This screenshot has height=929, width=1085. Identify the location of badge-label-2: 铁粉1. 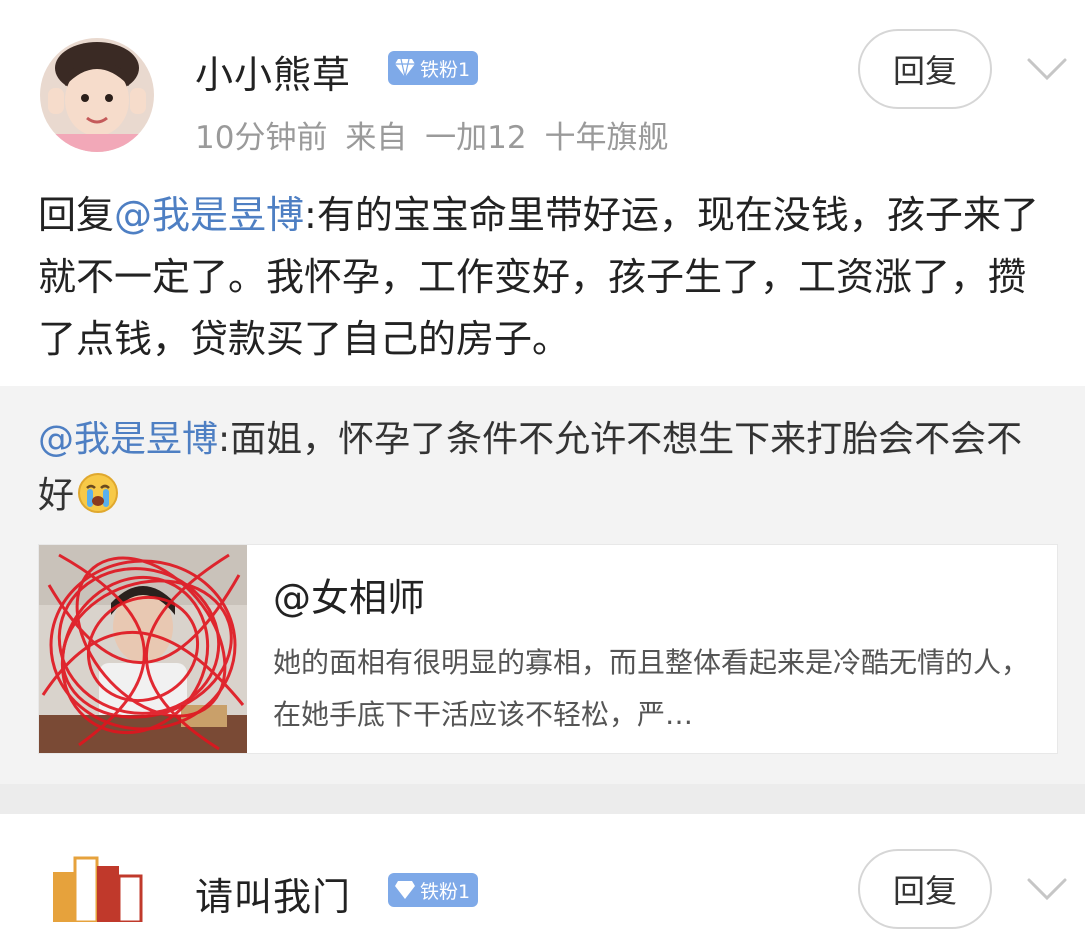
(445, 891).